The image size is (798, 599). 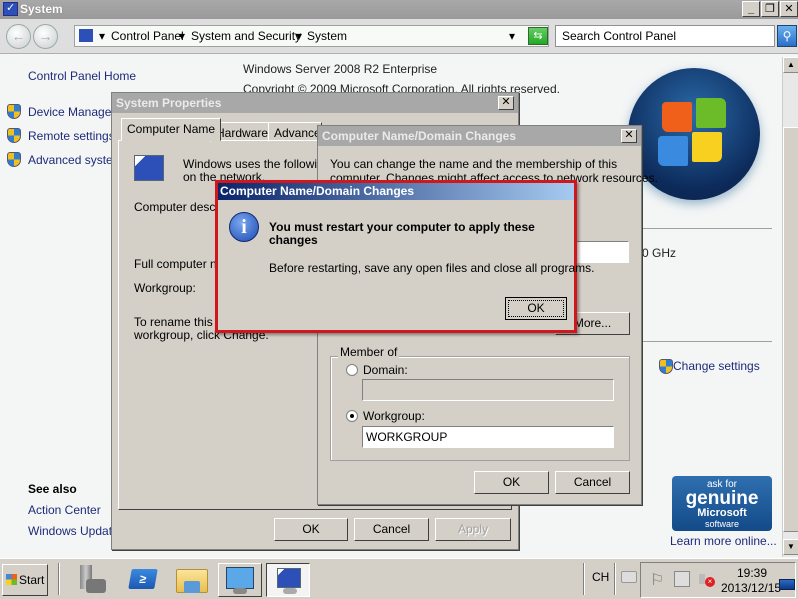 I want to click on control-panel-icon, so click(x=240, y=580).